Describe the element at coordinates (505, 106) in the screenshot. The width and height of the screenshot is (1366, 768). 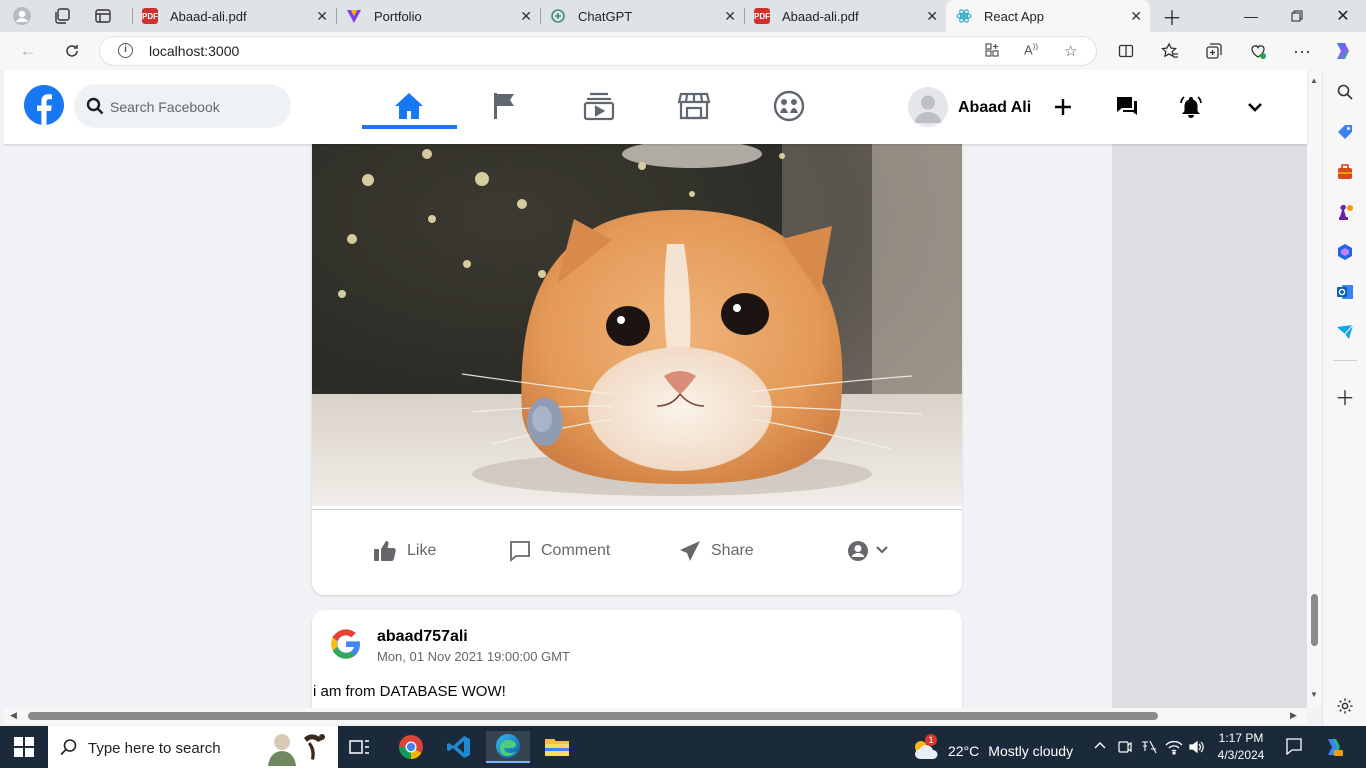
I see `flag-icon` at that location.